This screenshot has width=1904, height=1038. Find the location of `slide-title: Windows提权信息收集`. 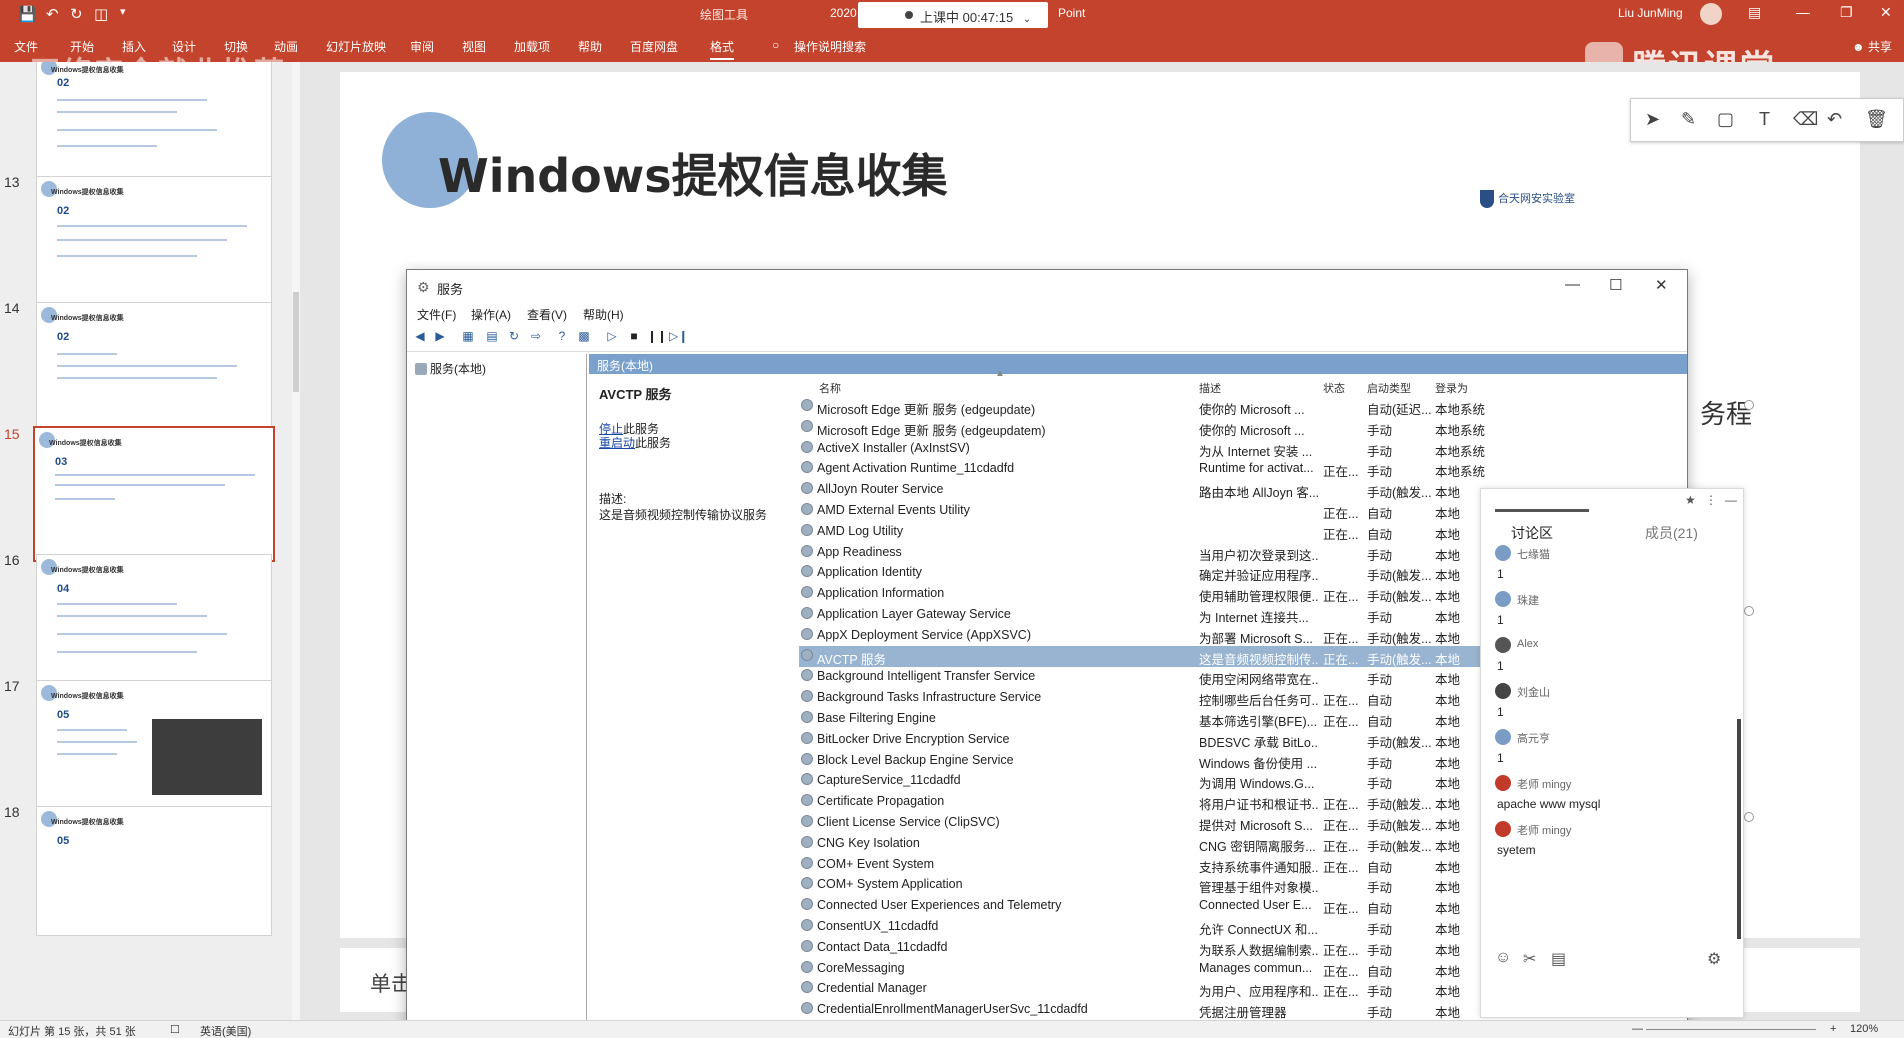

slide-title: Windows提权信息收集 is located at coordinates (693, 173).